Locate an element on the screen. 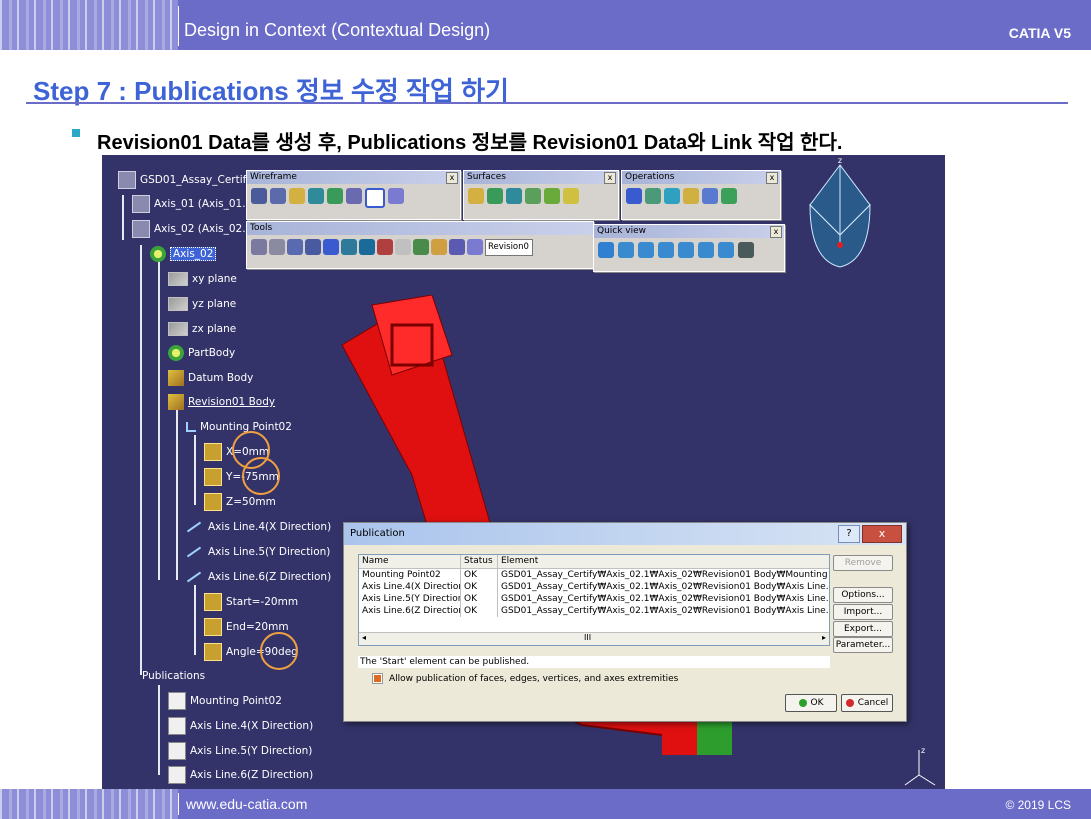 The width and height of the screenshot is (1091, 819). tree-item-axis01: Axis_01 (Axis_01.1 is located at coordinates (192, 204).